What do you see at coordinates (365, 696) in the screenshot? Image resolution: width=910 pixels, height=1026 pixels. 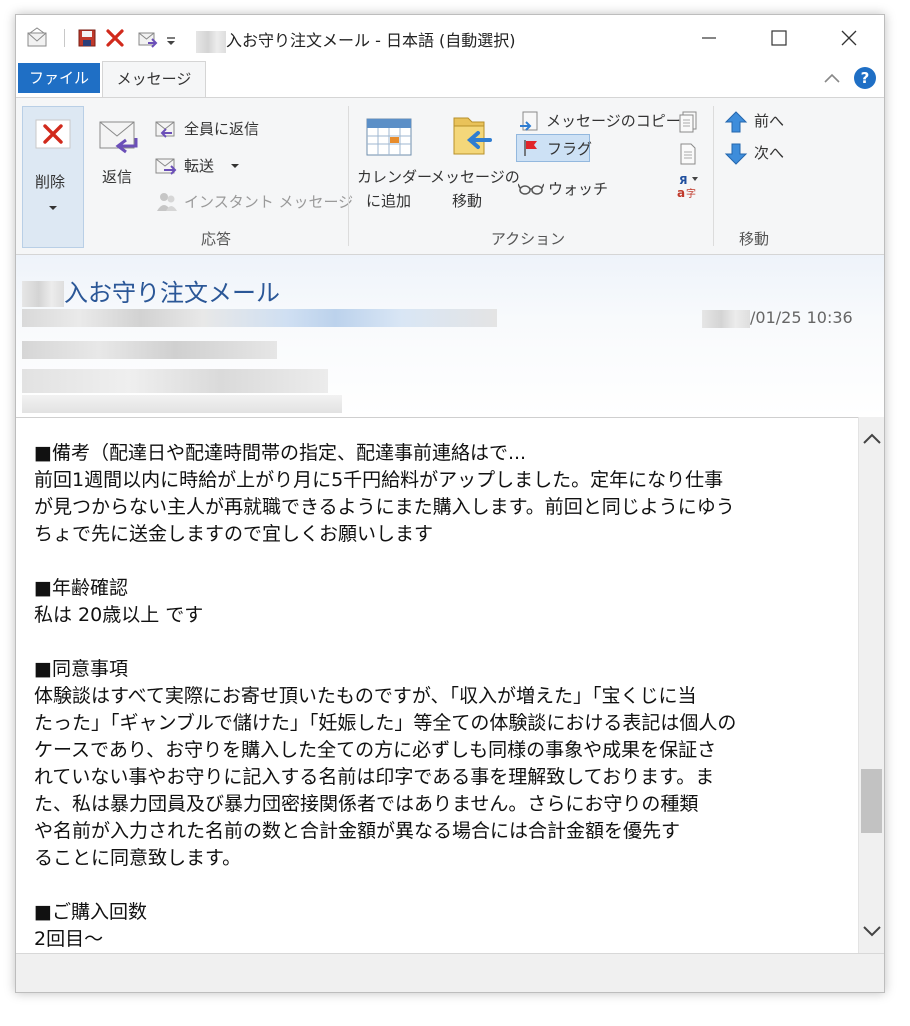 I see `body-line: 体験談はすべて実際にお寄せ頂いたものですが、「収入が増えた」「宝くじに当` at bounding box center [365, 696].